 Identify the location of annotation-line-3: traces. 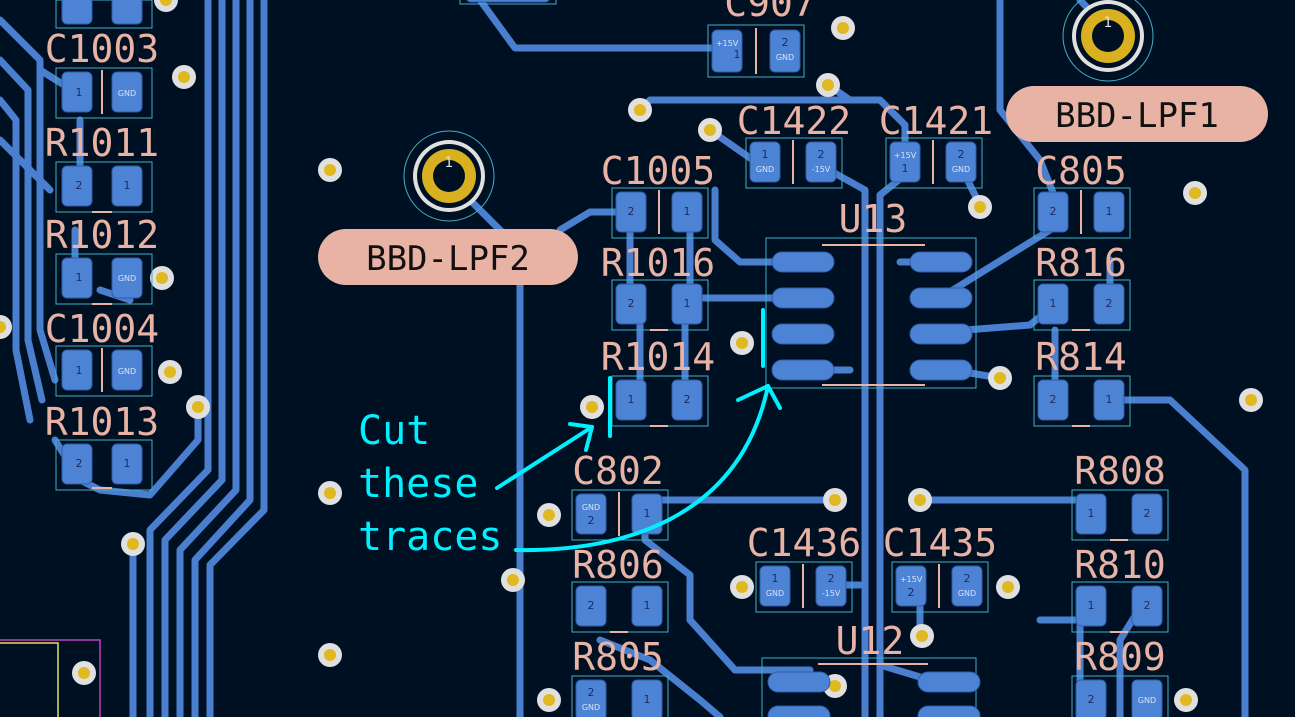
(430, 537).